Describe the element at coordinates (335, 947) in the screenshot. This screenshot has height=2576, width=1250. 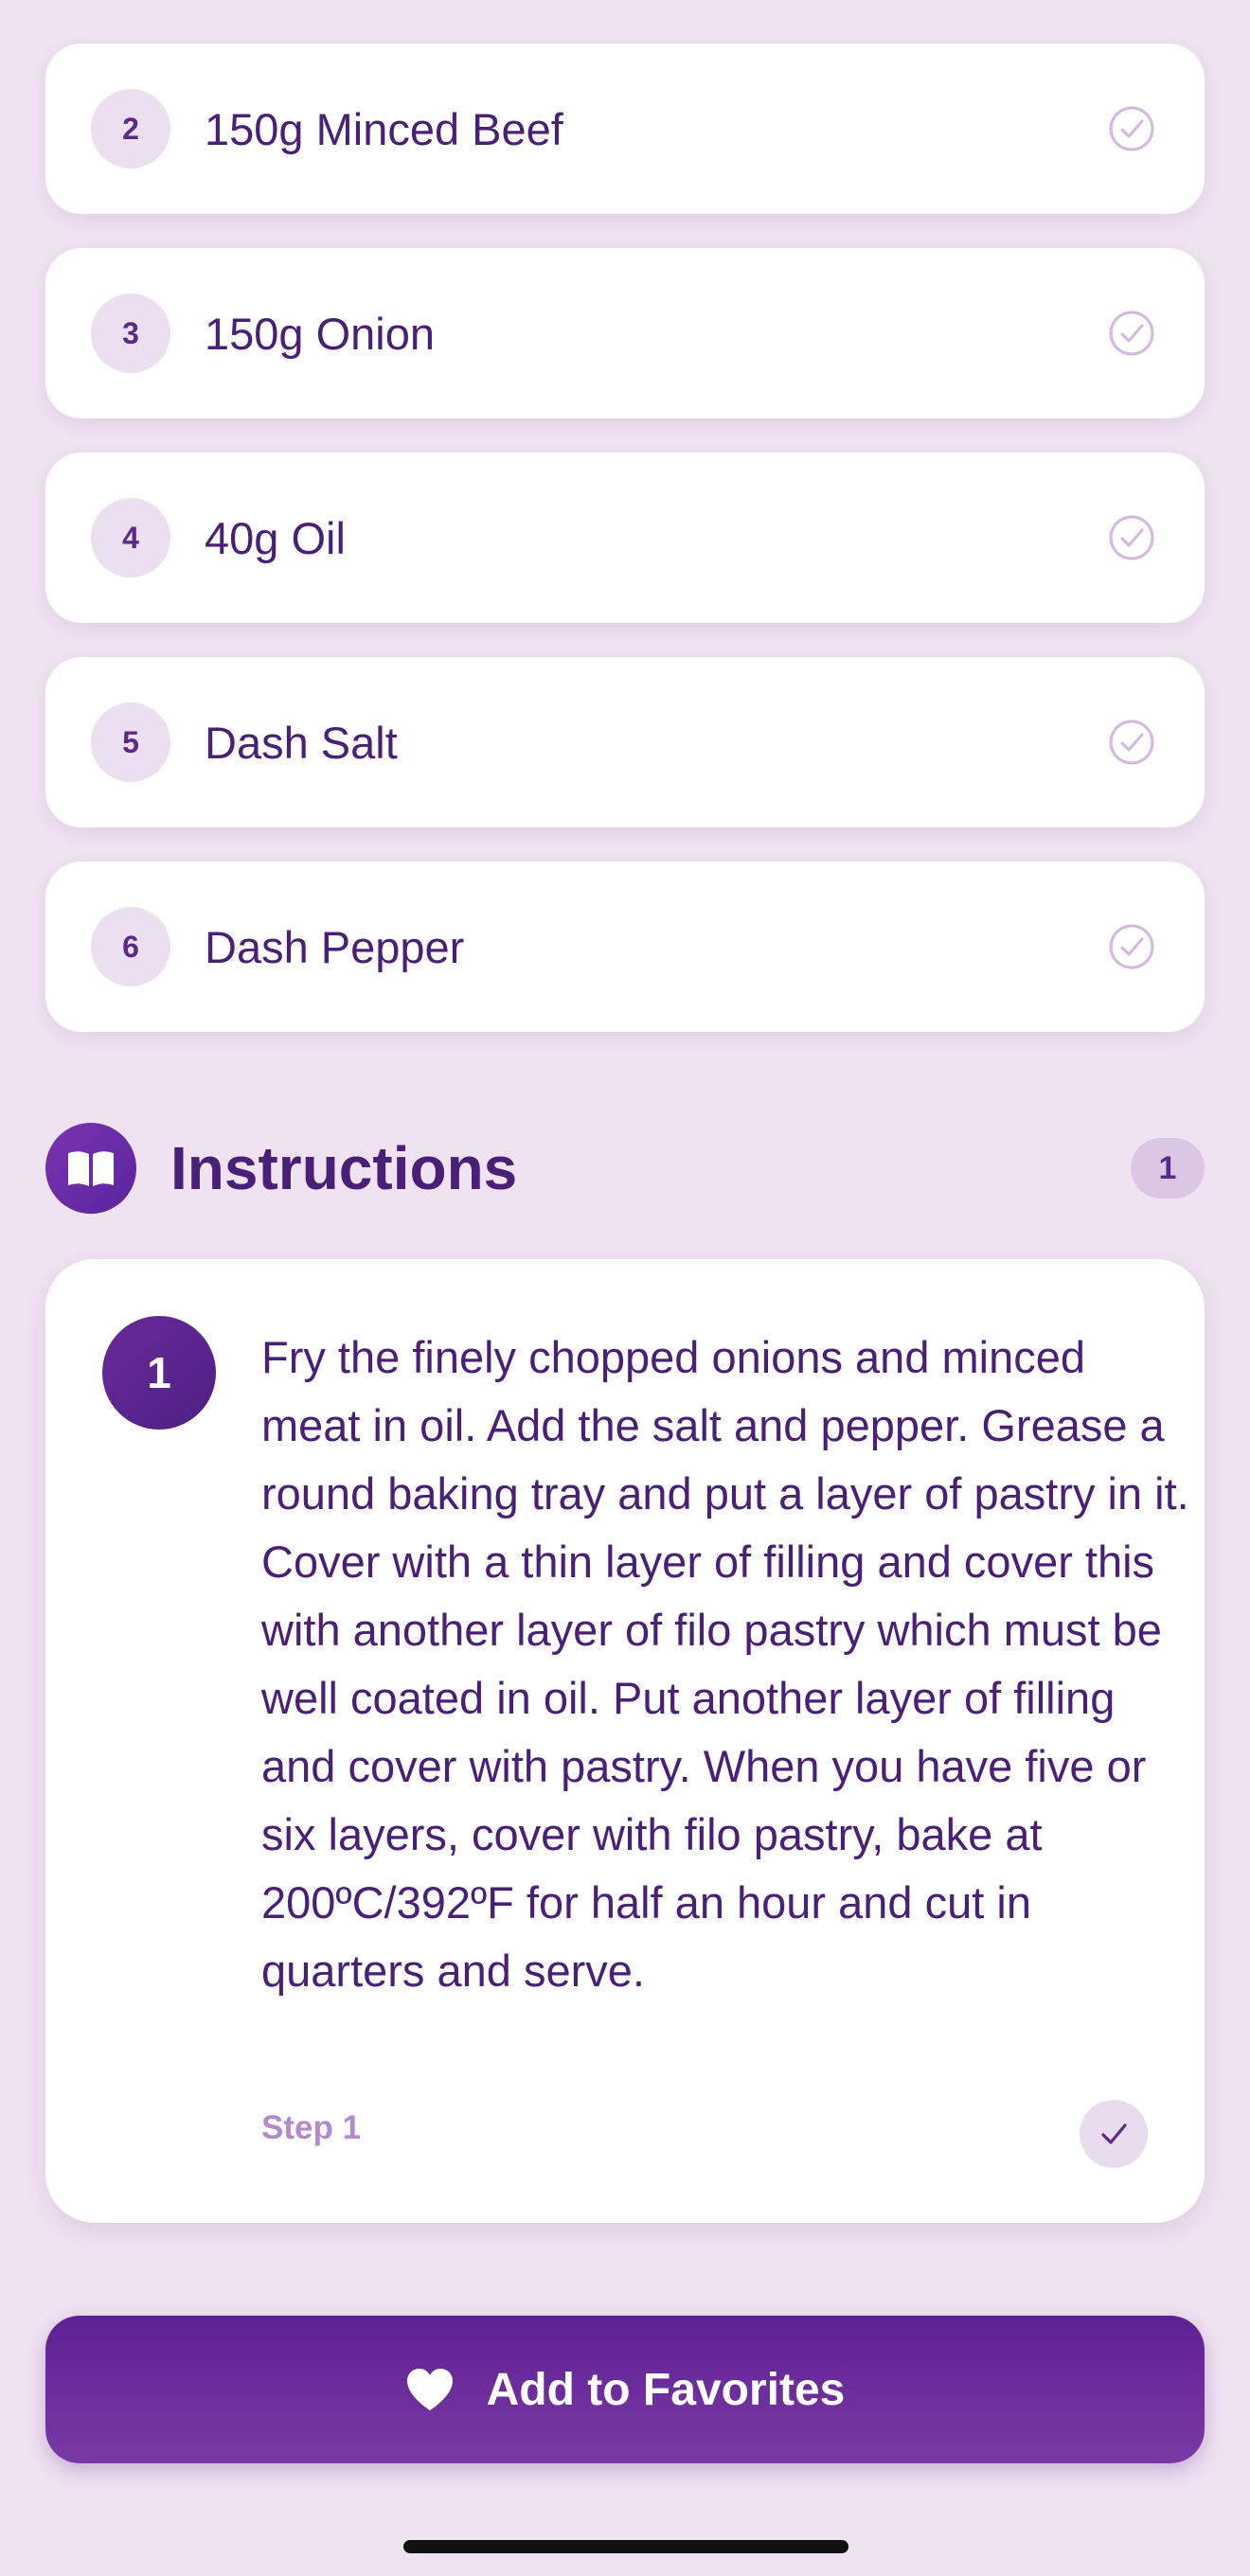
I see `ingredient-text: Dash Pepper` at that location.